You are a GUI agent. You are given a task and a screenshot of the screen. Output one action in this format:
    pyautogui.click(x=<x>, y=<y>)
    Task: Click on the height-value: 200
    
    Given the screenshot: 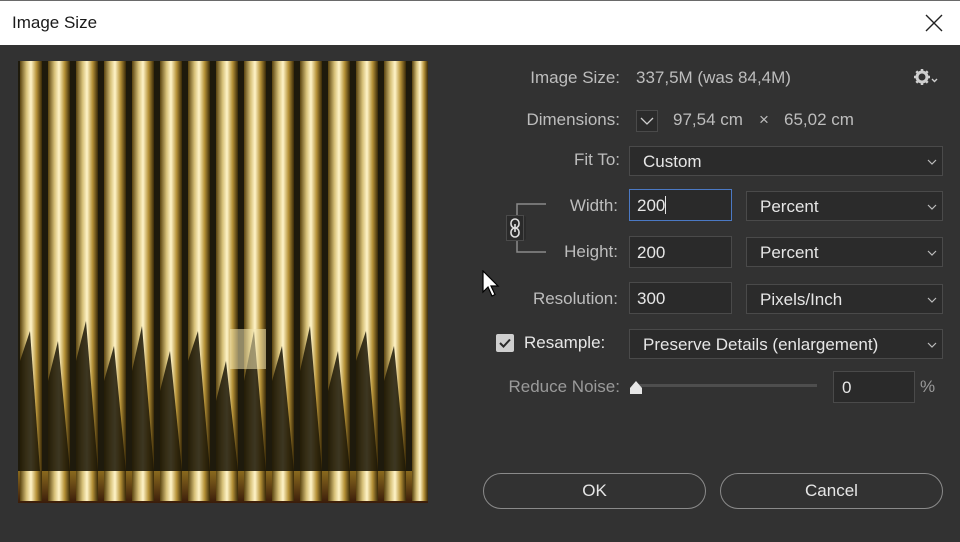 What is the action you would take?
    pyautogui.click(x=651, y=252)
    